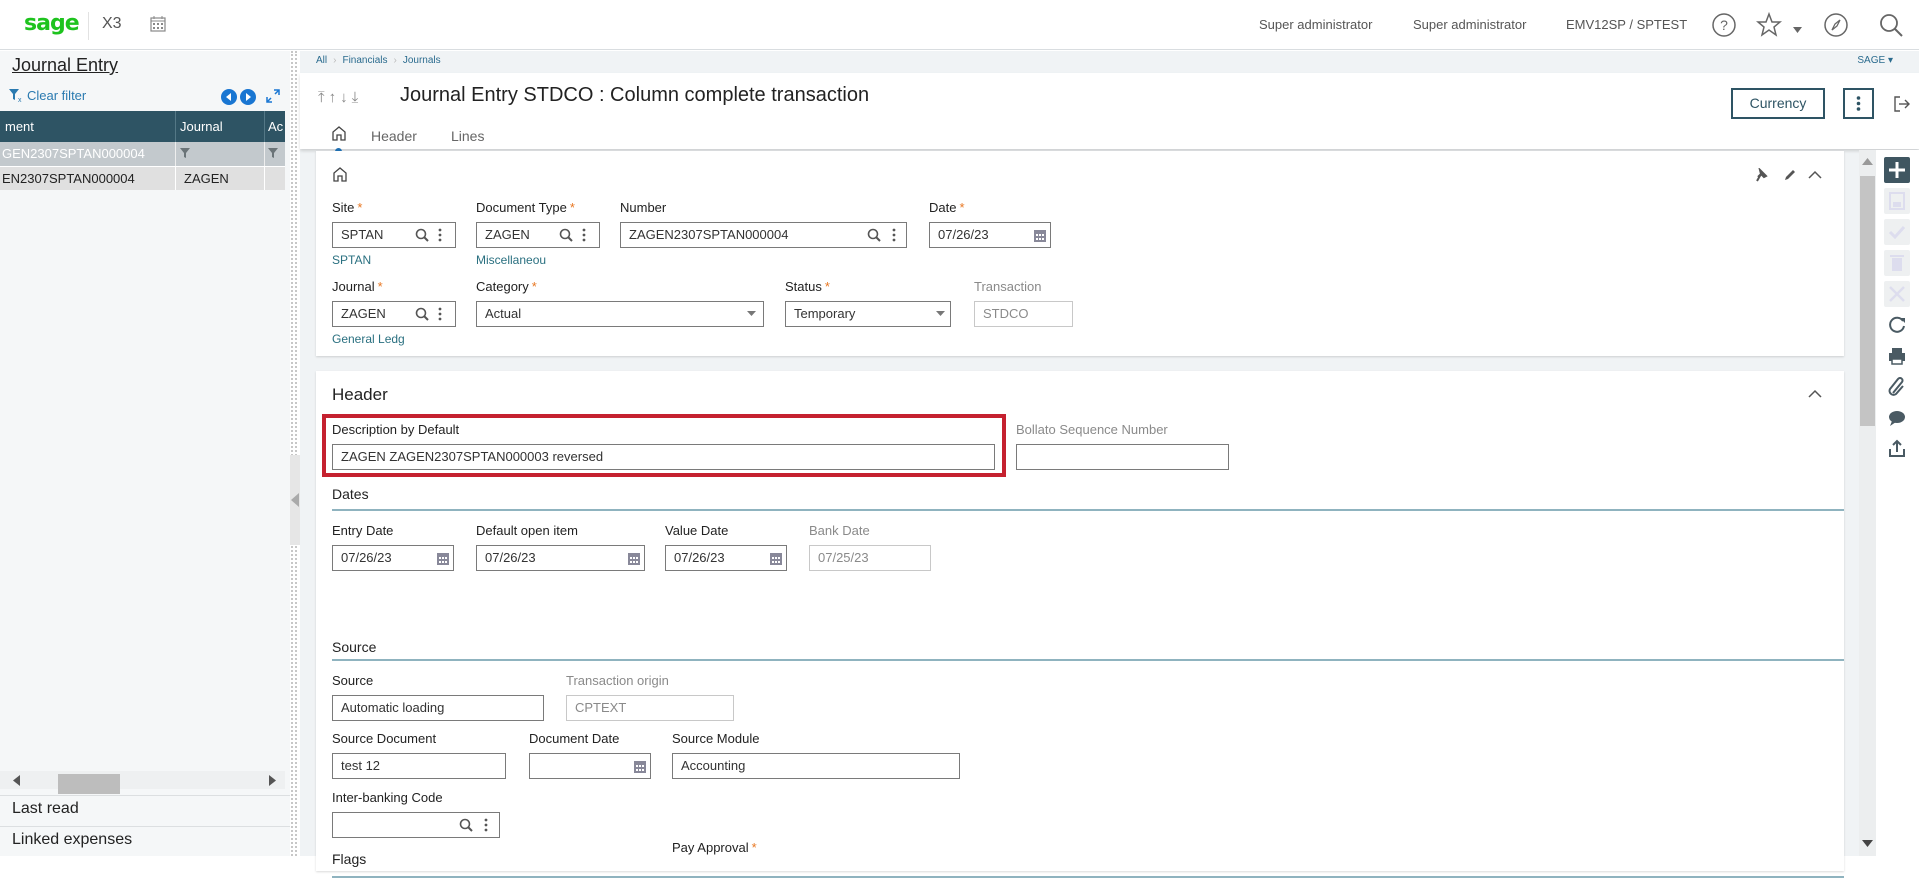  What do you see at coordinates (438, 708) in the screenshot?
I see `source-input: Automatic loading` at bounding box center [438, 708].